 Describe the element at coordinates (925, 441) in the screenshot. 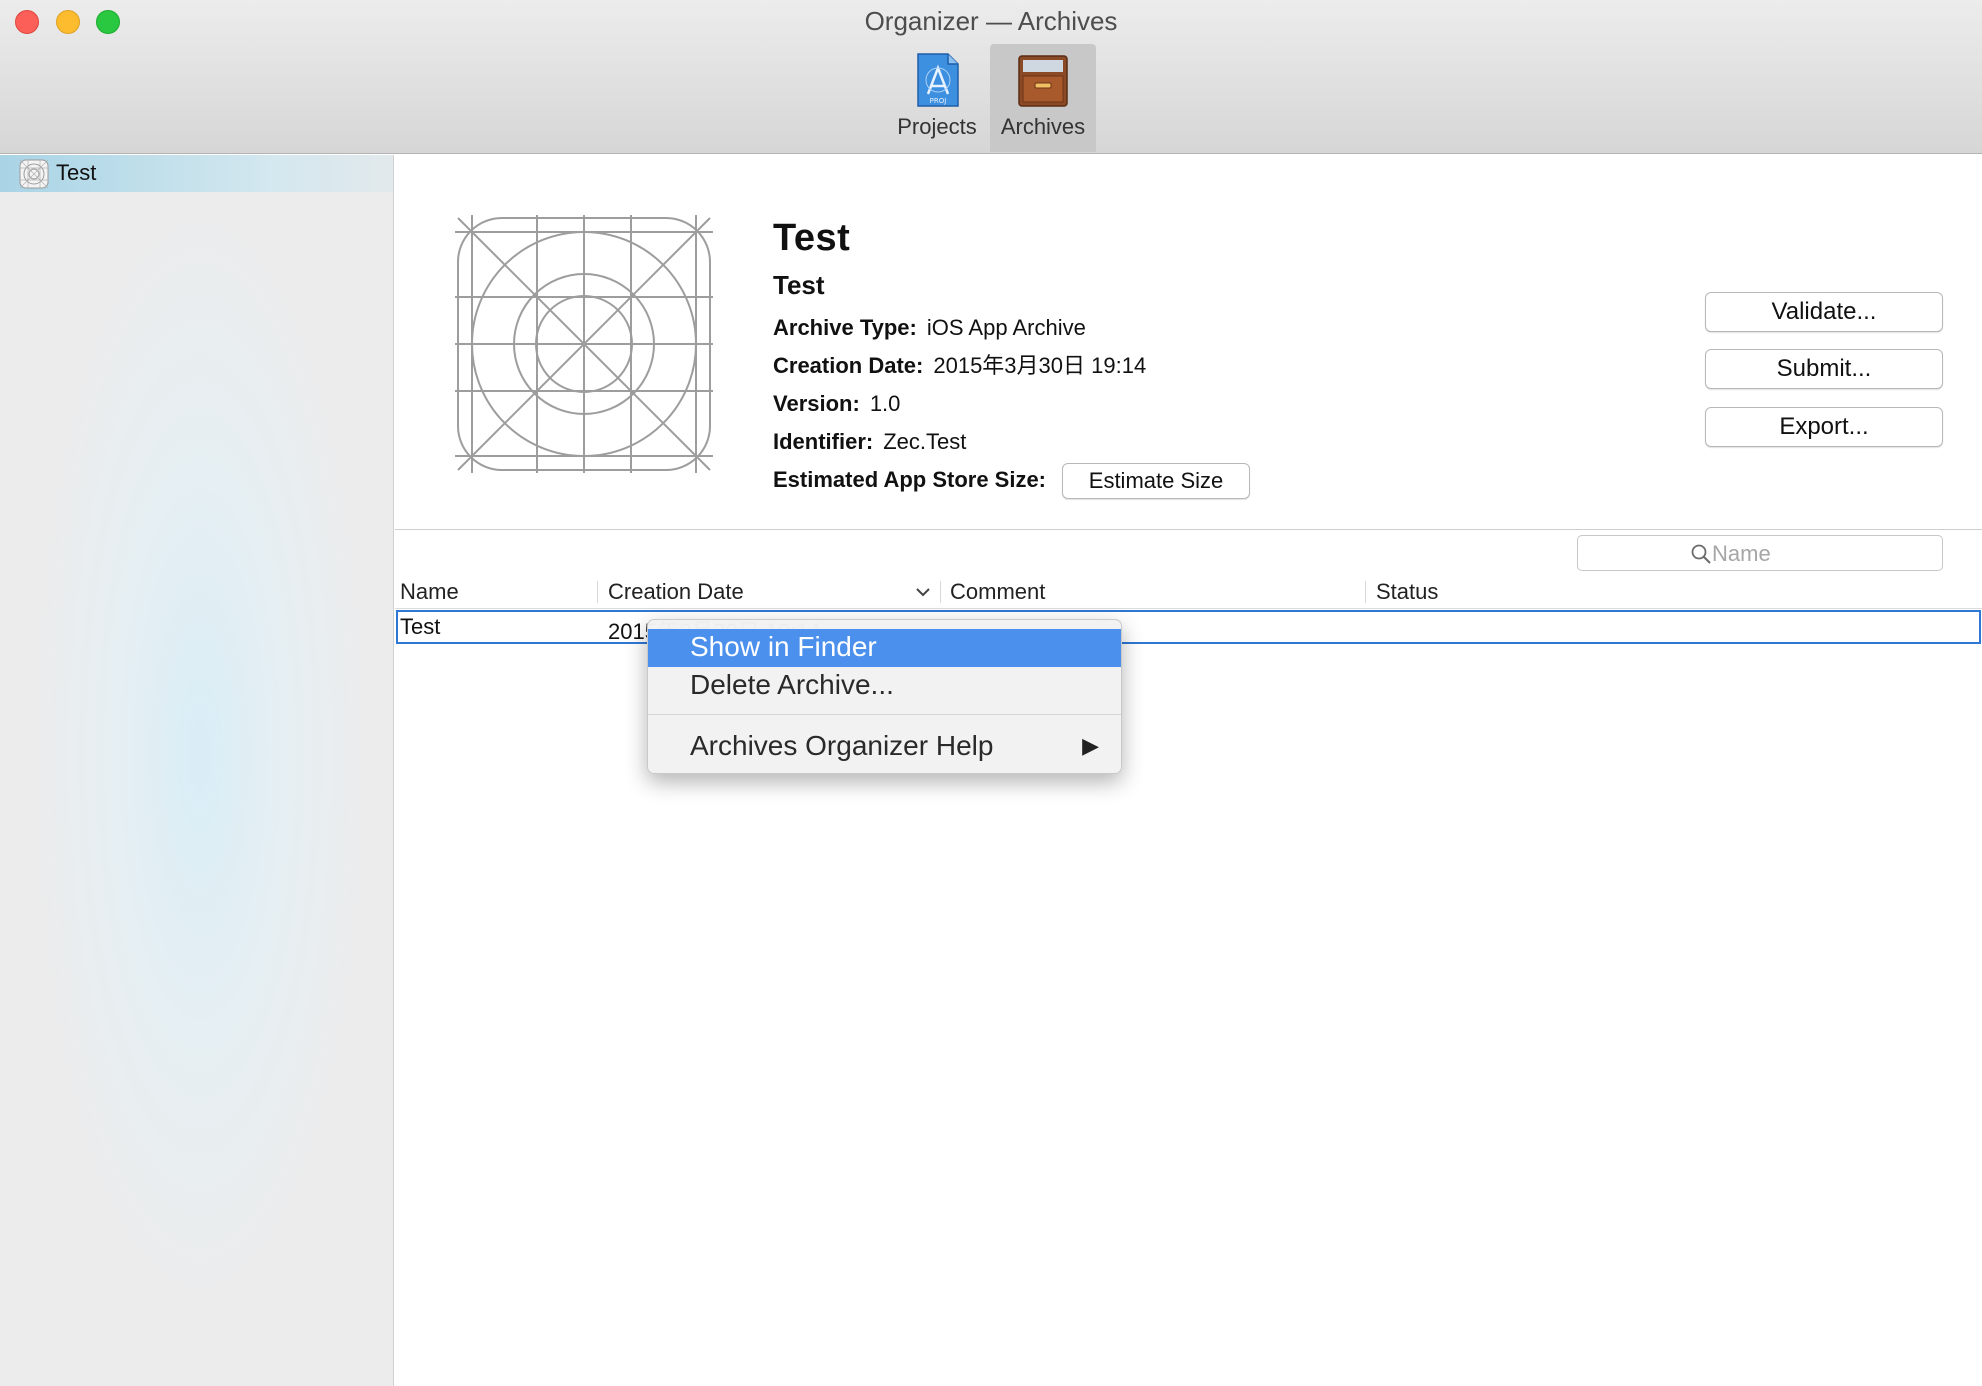

I see `identifier-value: Zec.Test` at that location.